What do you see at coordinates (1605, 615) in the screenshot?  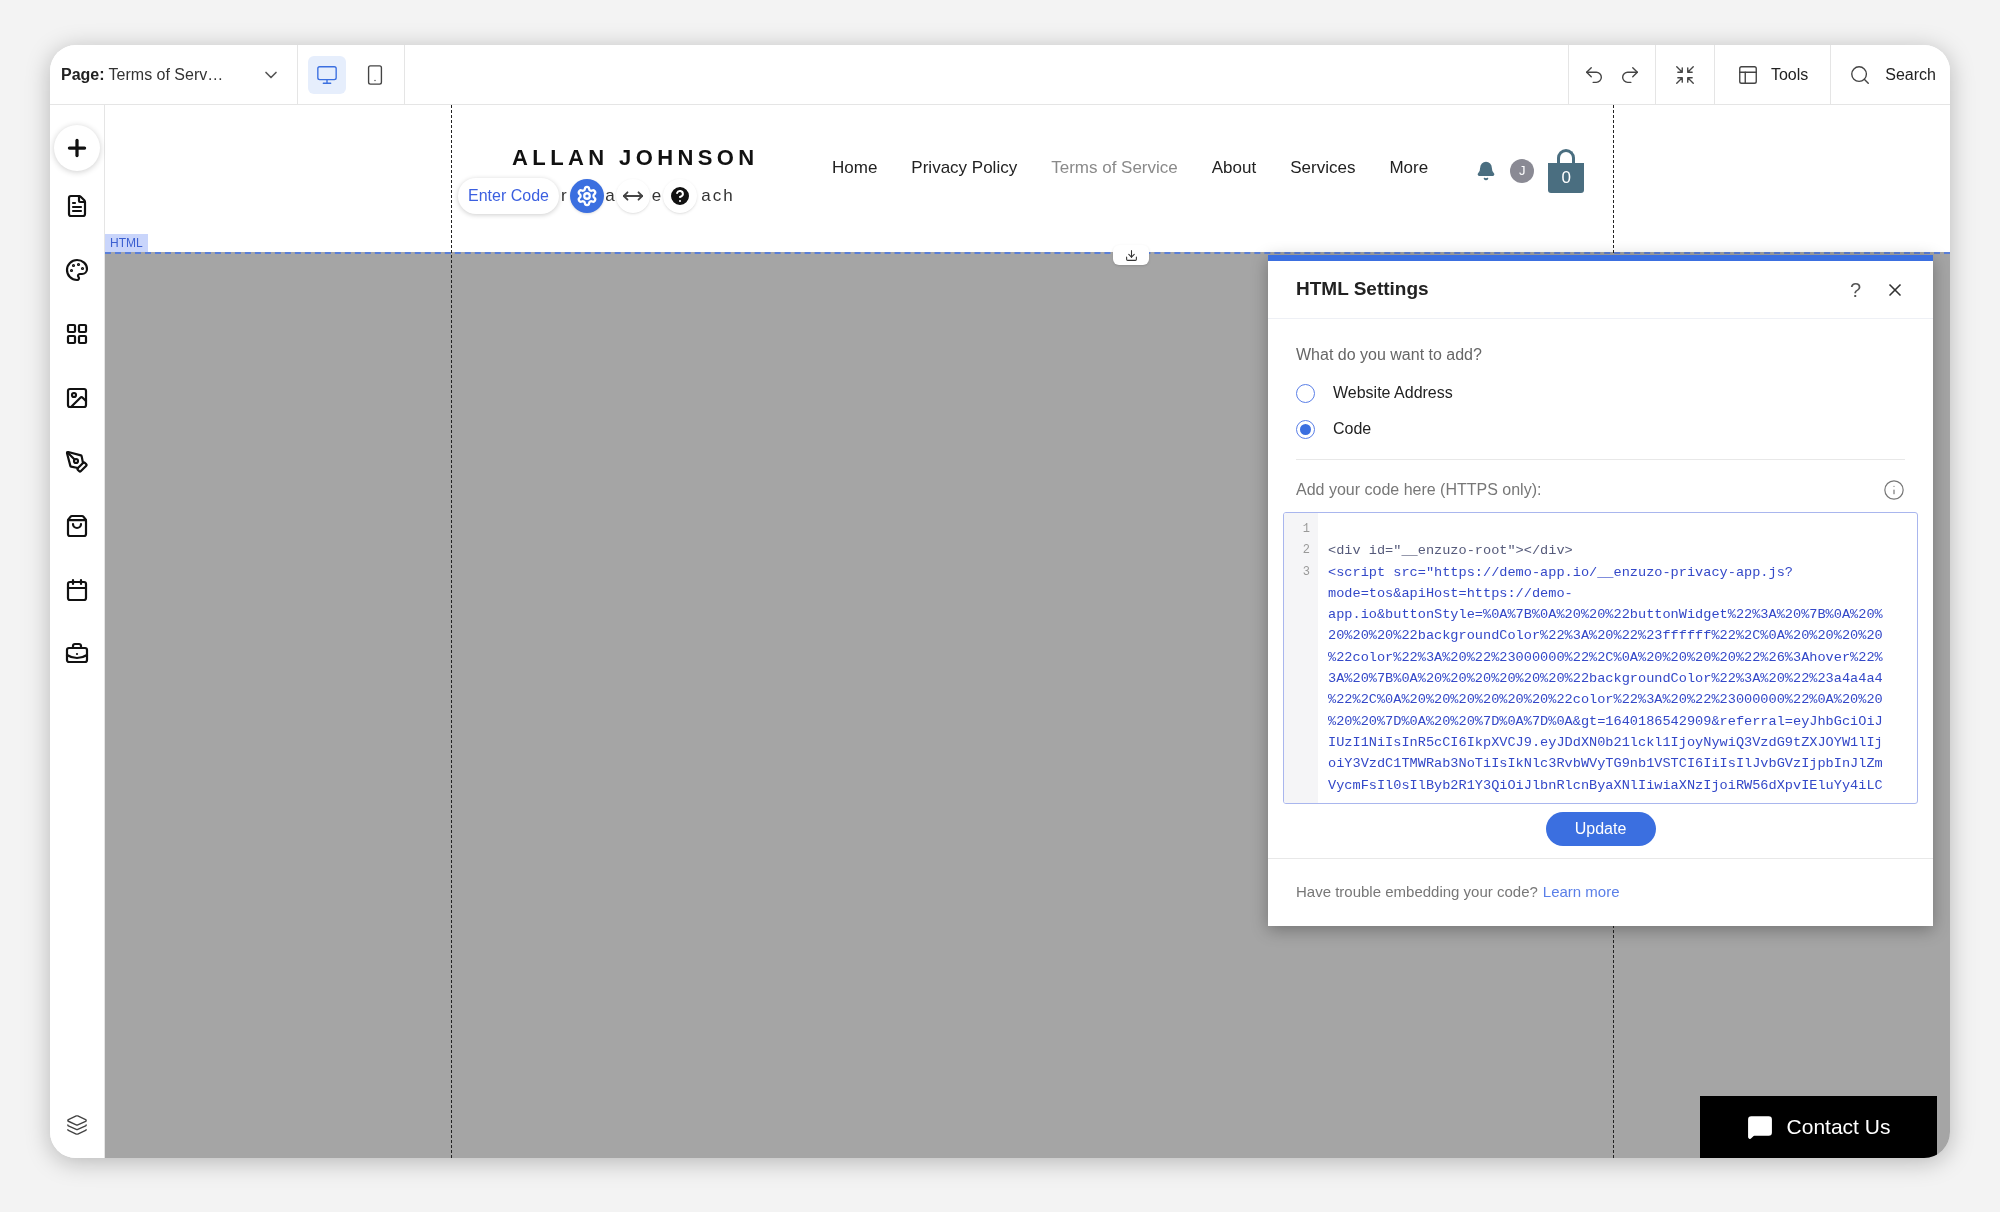 I see `code-text: app.io&buttonStyle=%0A%7B%0A%20%20%22buttonWidget%22%3A%20%7B%0A%20%` at bounding box center [1605, 615].